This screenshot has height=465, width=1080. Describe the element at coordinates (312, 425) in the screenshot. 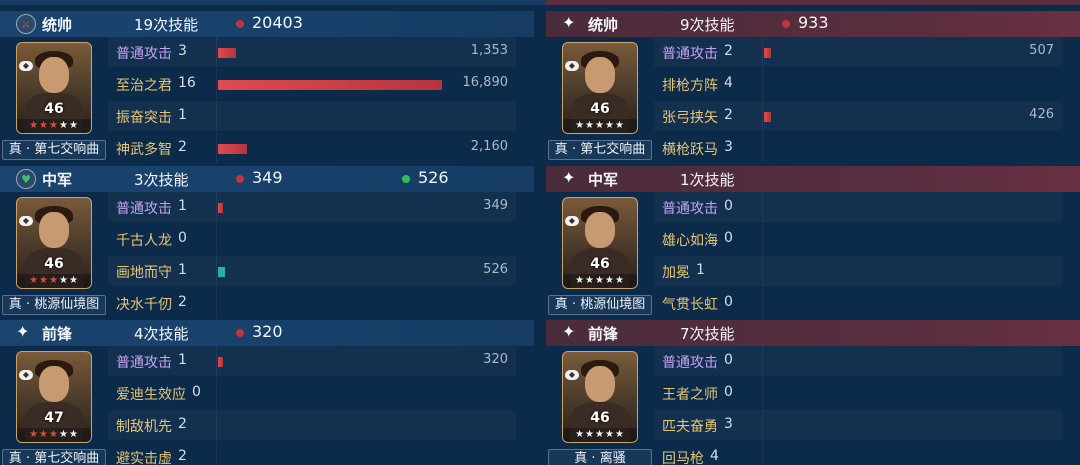

I see `skill-row: 制敌机先 2` at that location.